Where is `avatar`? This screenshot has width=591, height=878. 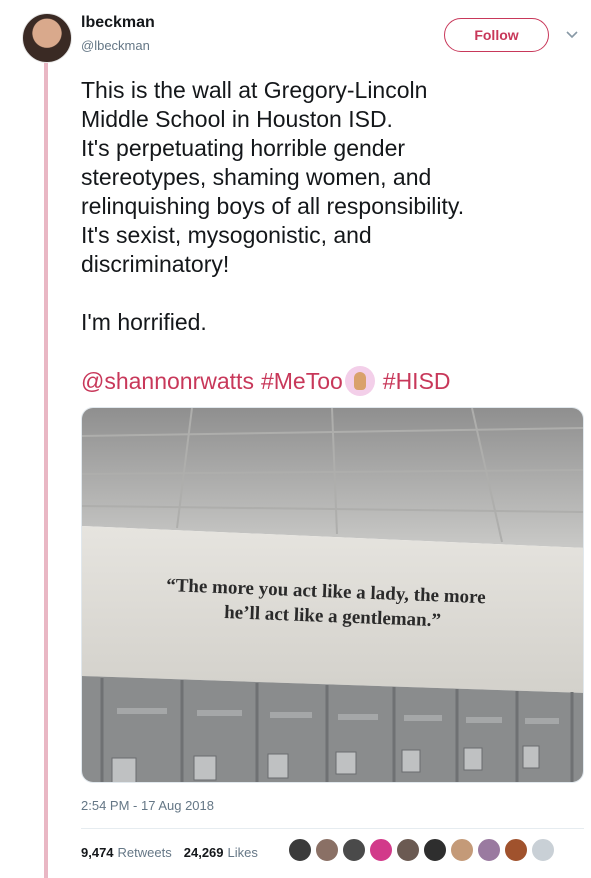 avatar is located at coordinates (47, 38).